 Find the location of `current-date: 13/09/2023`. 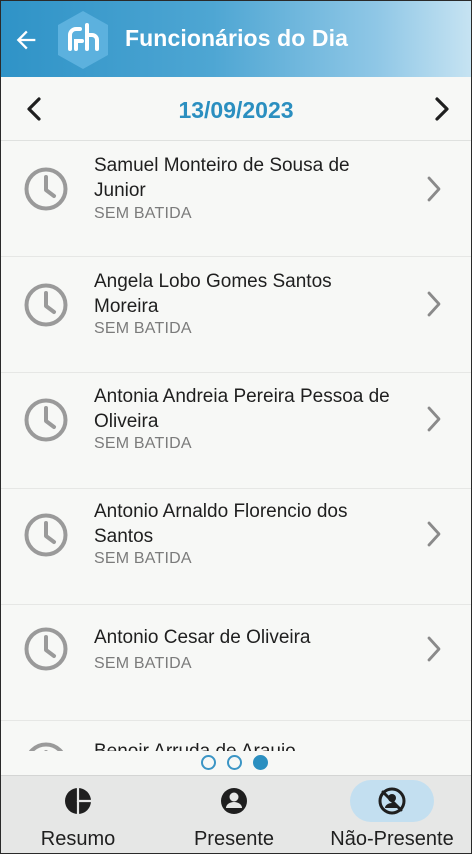

current-date: 13/09/2023 is located at coordinates (236, 110).